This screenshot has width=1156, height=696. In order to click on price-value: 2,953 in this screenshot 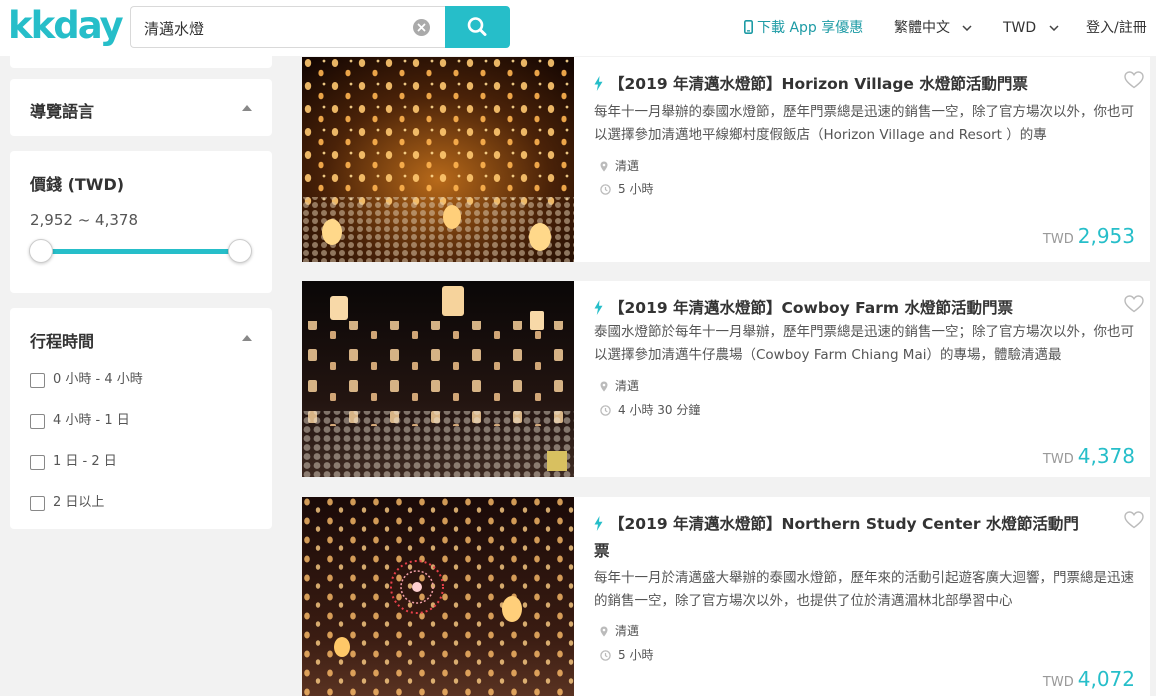, I will do `click(1106, 236)`.